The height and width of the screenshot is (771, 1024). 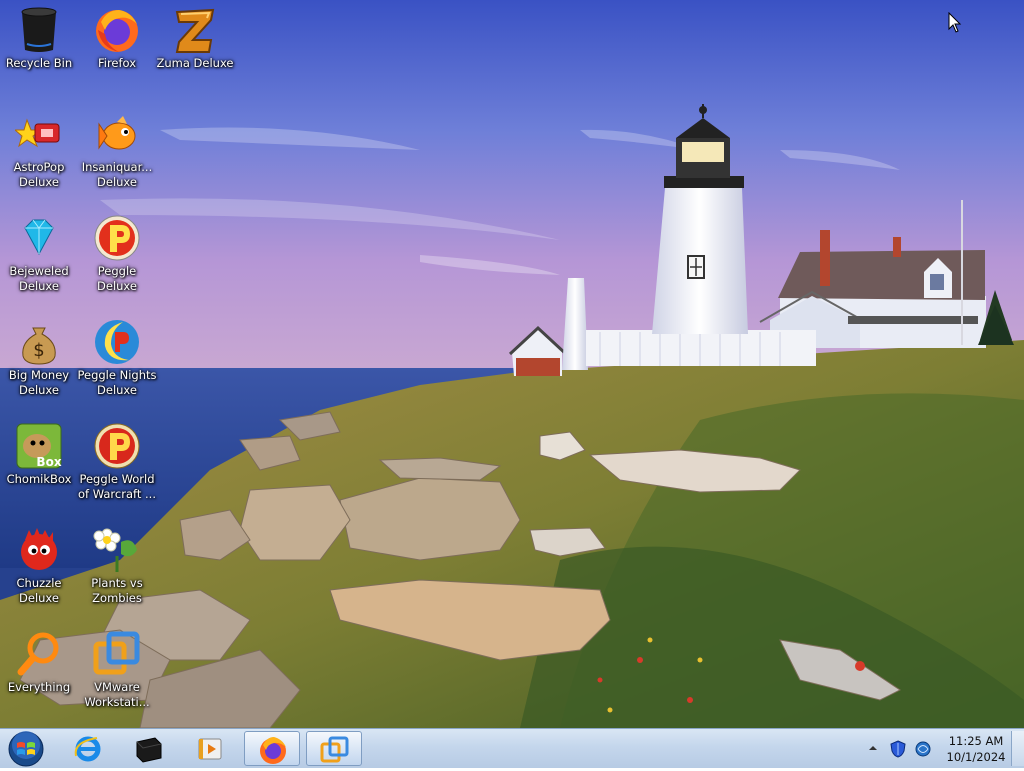 What do you see at coordinates (39, 237) in the screenshot?
I see `diamond-gem-icon` at bounding box center [39, 237].